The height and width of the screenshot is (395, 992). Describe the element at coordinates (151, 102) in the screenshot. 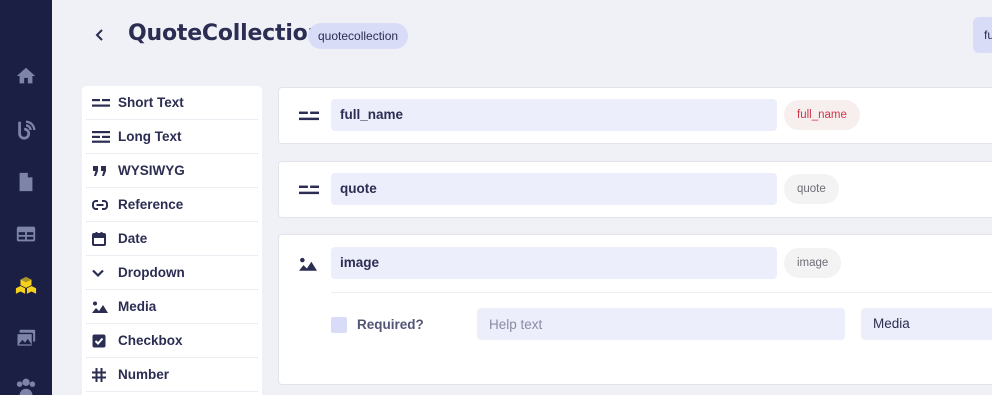

I see `field-type-label: Short Text` at that location.